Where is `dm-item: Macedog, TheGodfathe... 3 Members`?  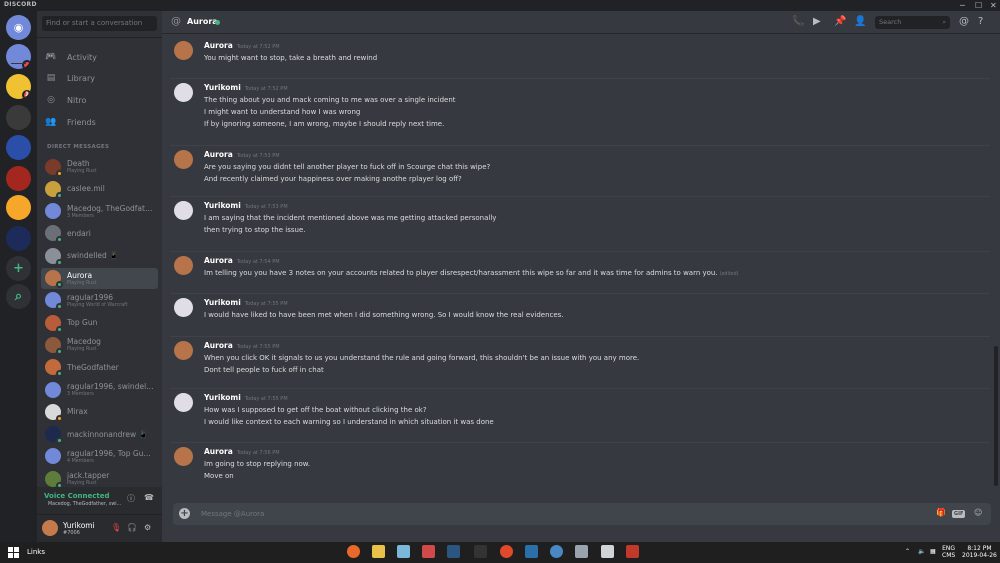
dm-item: Macedog, TheGodfathe... 3 Members is located at coordinates (99, 211).